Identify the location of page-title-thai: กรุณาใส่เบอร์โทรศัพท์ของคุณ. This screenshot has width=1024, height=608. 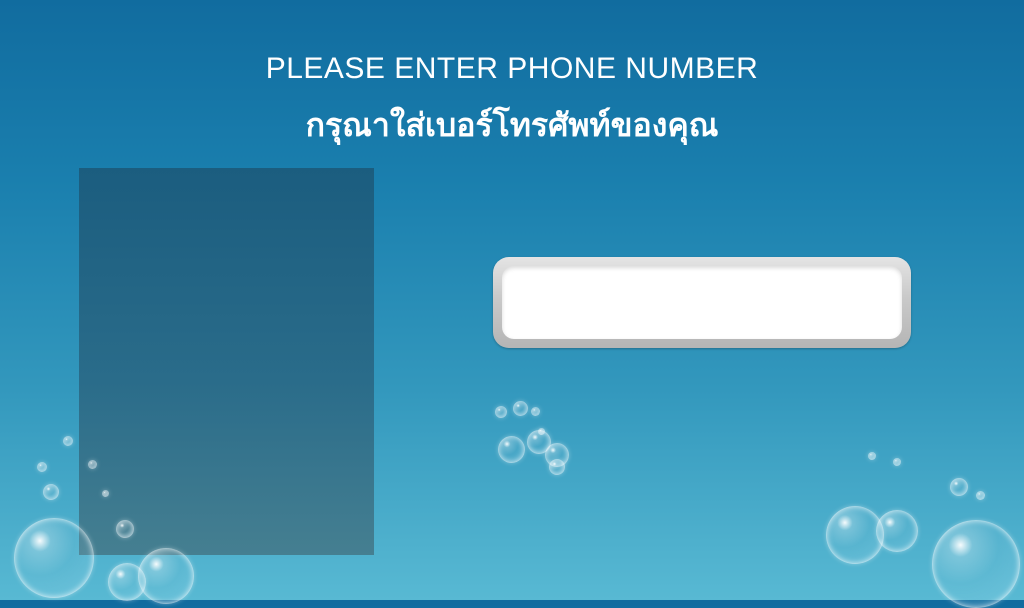
(512, 125).